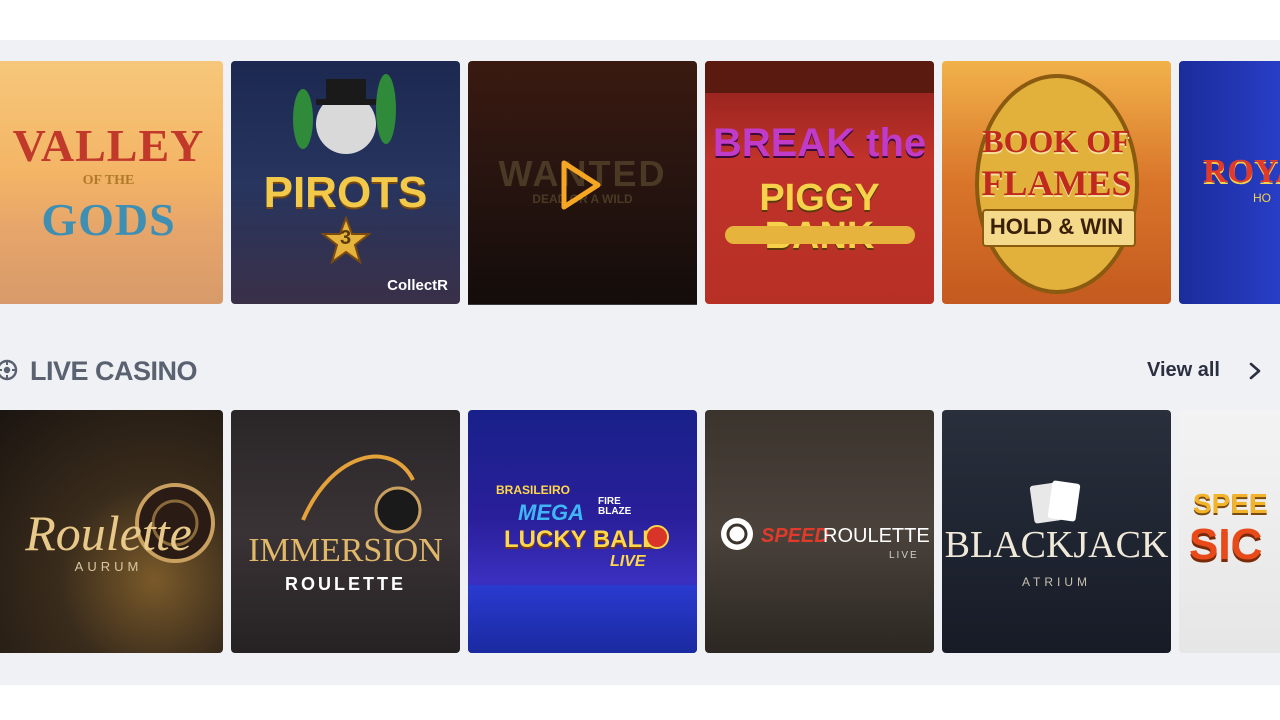 The height and width of the screenshot is (720, 1280). I want to click on game-title: PIROTS, so click(345, 192).